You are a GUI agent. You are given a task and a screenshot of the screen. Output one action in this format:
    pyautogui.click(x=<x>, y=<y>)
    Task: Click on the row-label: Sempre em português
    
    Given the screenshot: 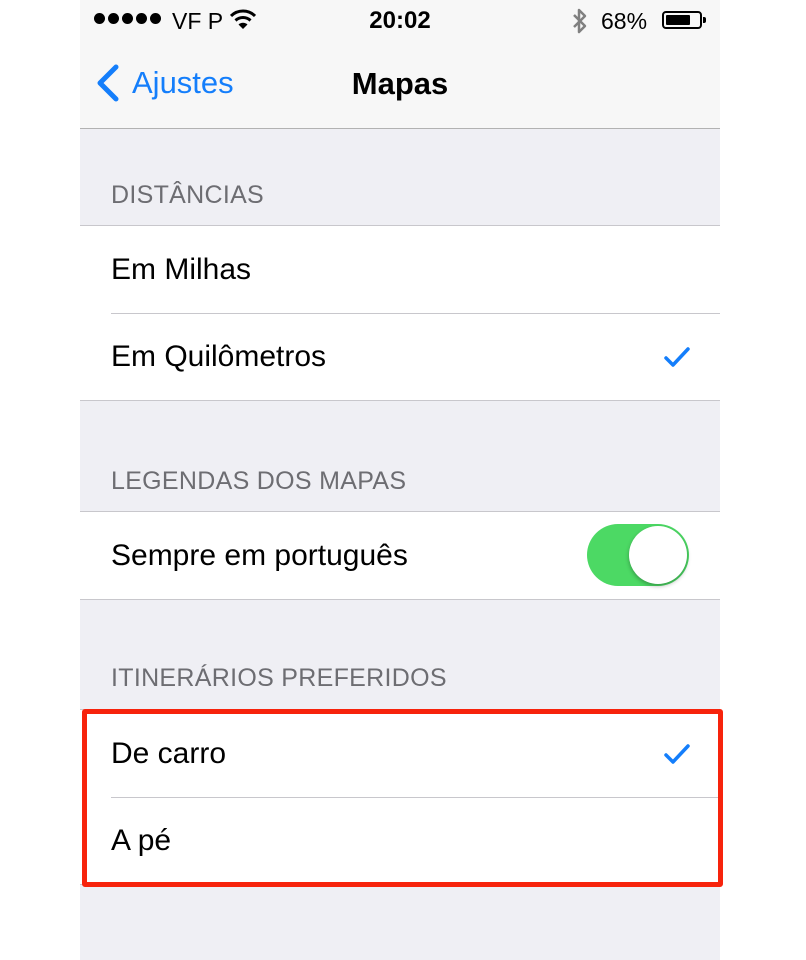 What is the action you would take?
    pyautogui.click(x=259, y=555)
    